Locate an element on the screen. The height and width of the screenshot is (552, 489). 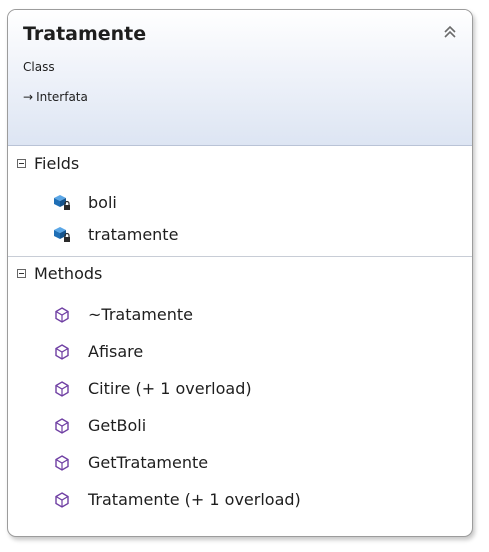
inherits-arrow-icon: → is located at coordinates (28, 97).